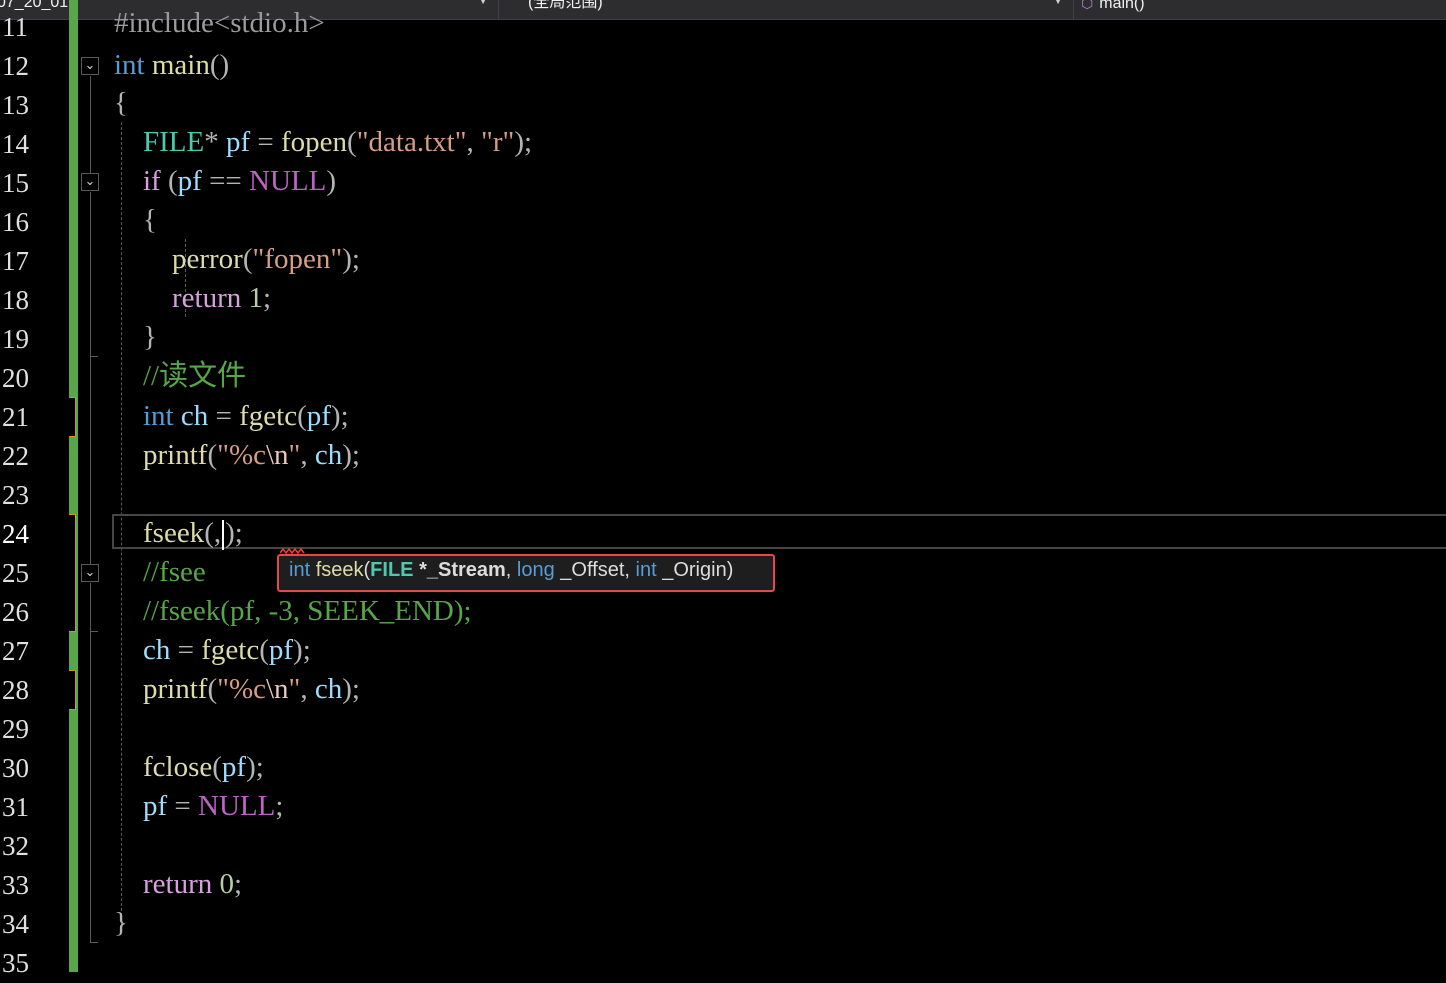  I want to click on line-number: 22, so click(15, 456).